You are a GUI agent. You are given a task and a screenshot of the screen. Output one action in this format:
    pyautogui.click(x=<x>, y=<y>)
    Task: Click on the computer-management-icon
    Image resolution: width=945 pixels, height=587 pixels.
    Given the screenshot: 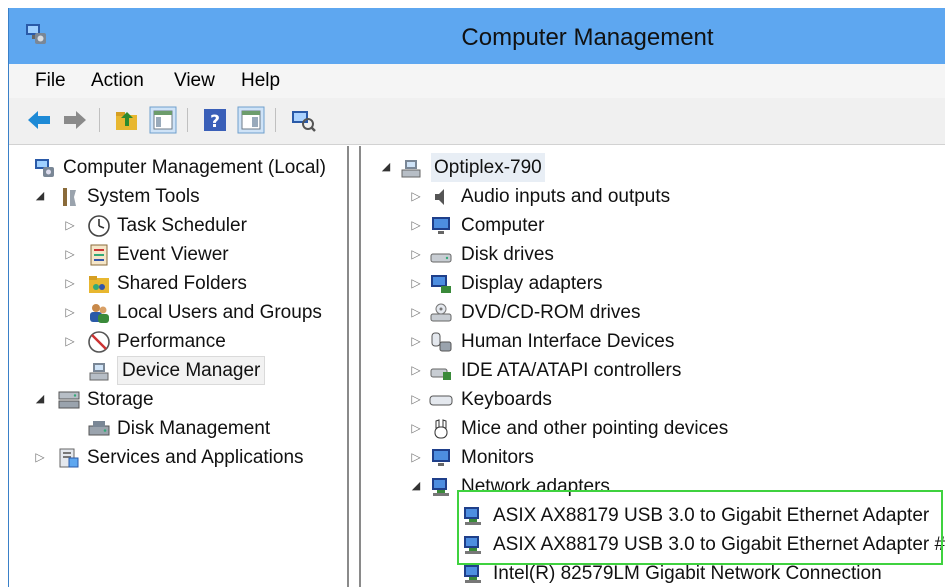 What is the action you would take?
    pyautogui.click(x=44, y=168)
    